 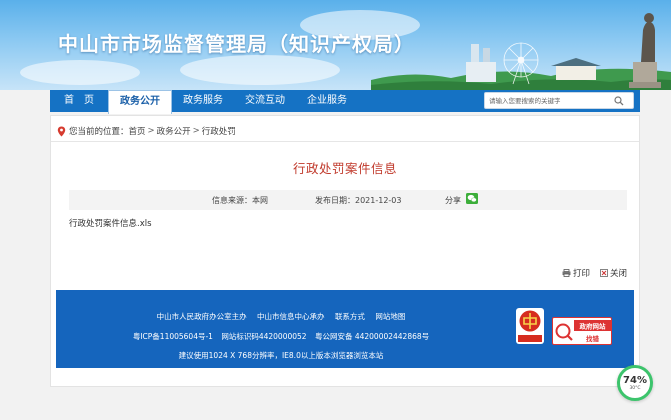 What do you see at coordinates (372, 336) in the screenshot?
I see `police-registration: 粤公网安备 44200002442868号` at bounding box center [372, 336].